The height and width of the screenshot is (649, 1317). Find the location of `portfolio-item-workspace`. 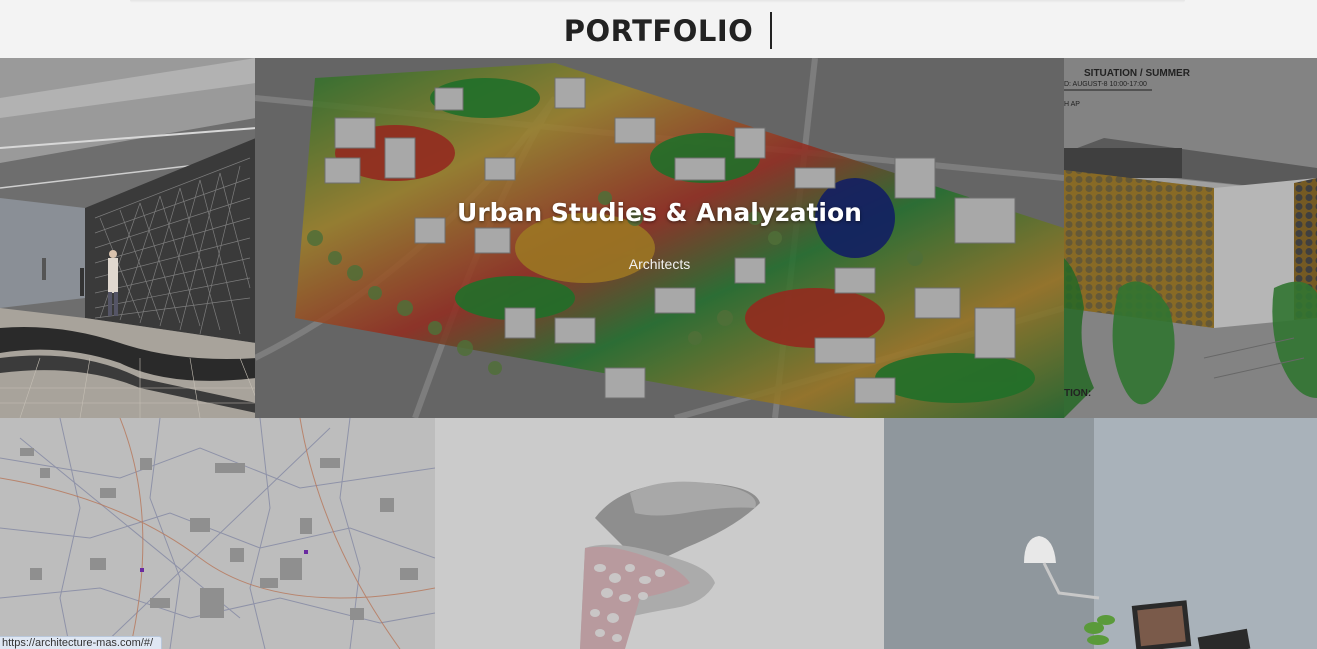

portfolio-item-workspace is located at coordinates (1100, 533).